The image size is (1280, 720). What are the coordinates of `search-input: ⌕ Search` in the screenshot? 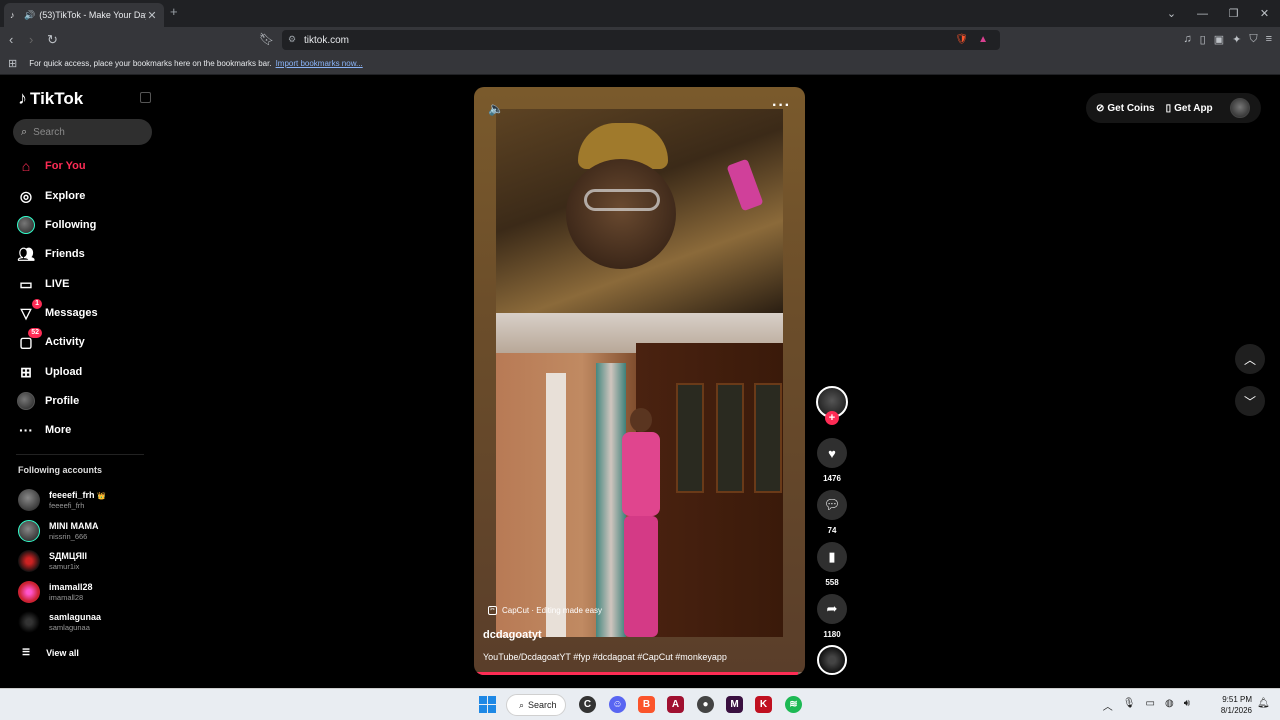 It's located at (82, 132).